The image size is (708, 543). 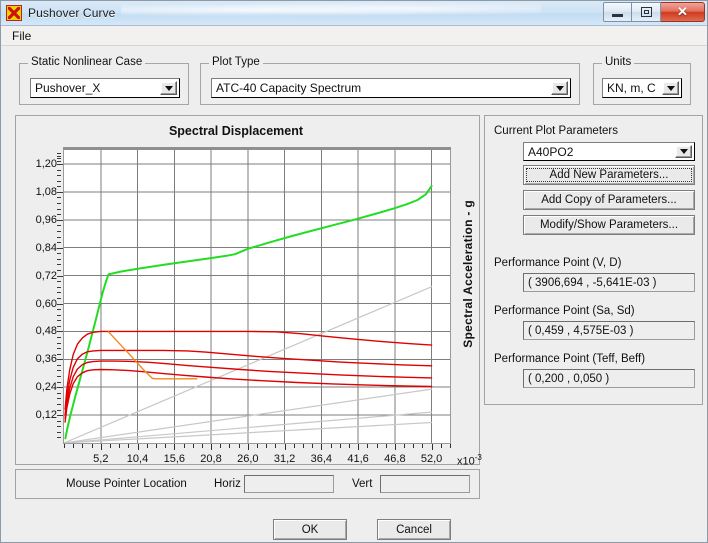 I want to click on vert-label: Vert, so click(x=362, y=484).